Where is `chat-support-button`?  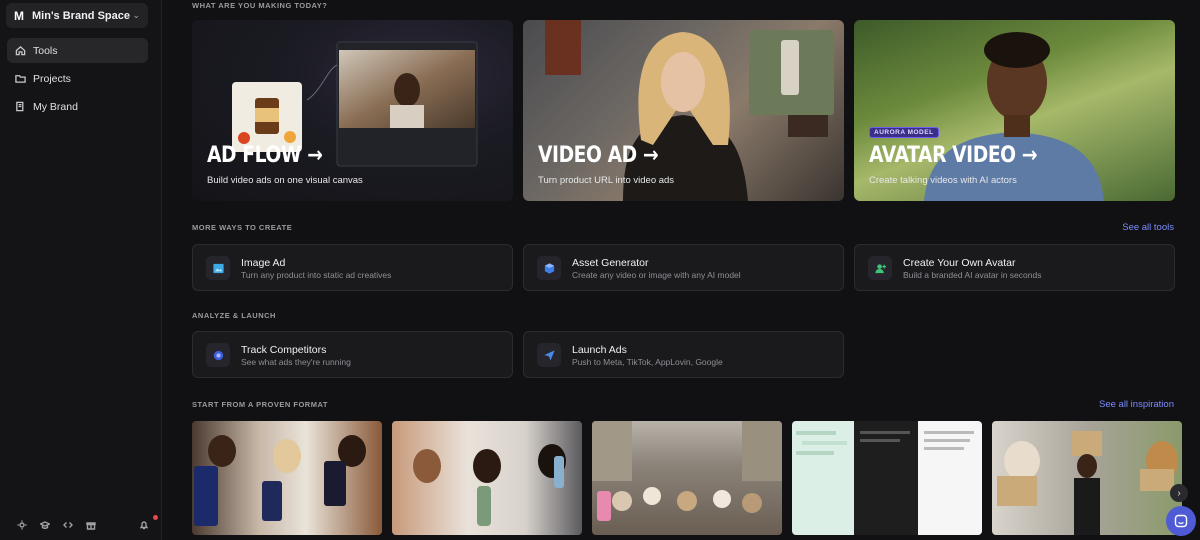 chat-support-button is located at coordinates (1181, 521).